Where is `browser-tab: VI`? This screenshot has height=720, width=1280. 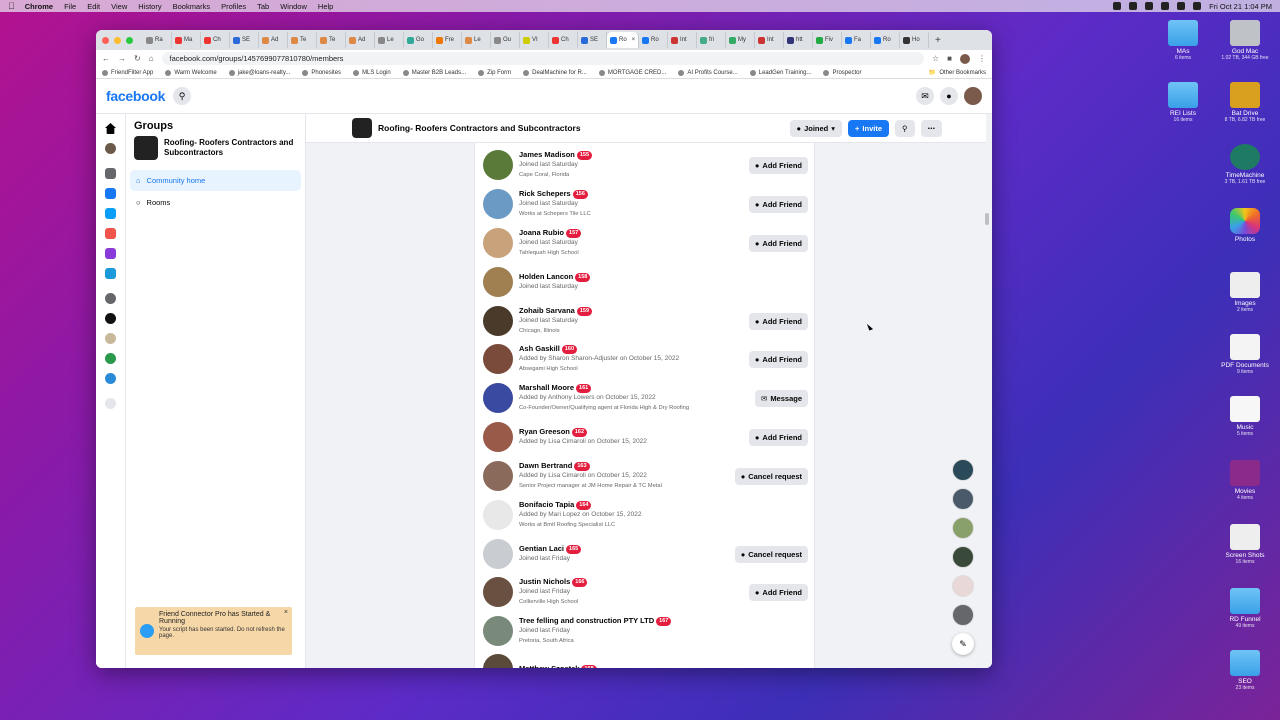 browser-tab: VI is located at coordinates (534, 40).